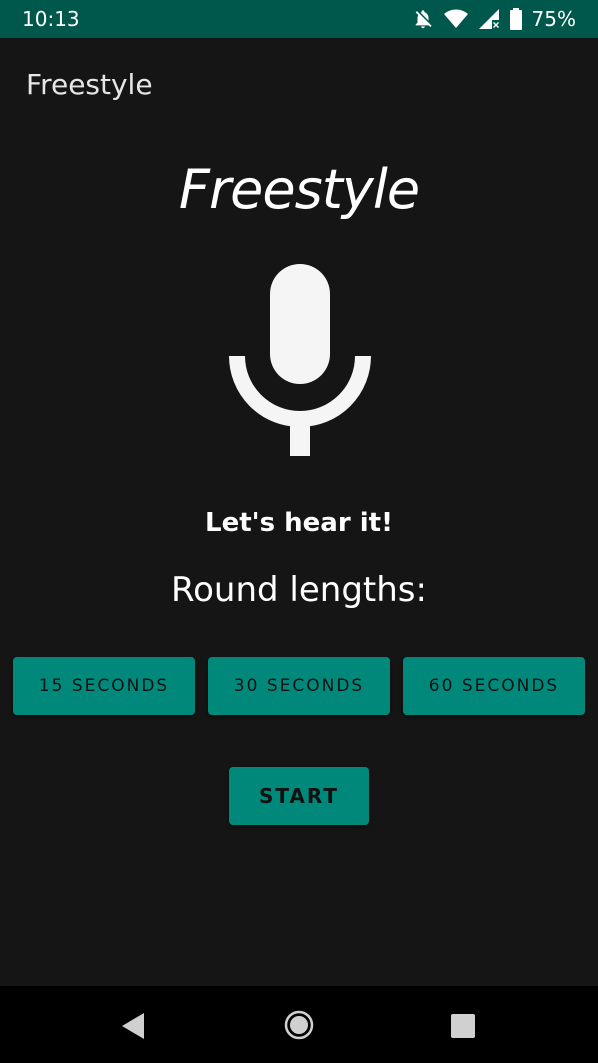 Image resolution: width=598 pixels, height=1063 pixels. Describe the element at coordinates (299, 84) in the screenshot. I see `app-bar: Freestyle` at that location.